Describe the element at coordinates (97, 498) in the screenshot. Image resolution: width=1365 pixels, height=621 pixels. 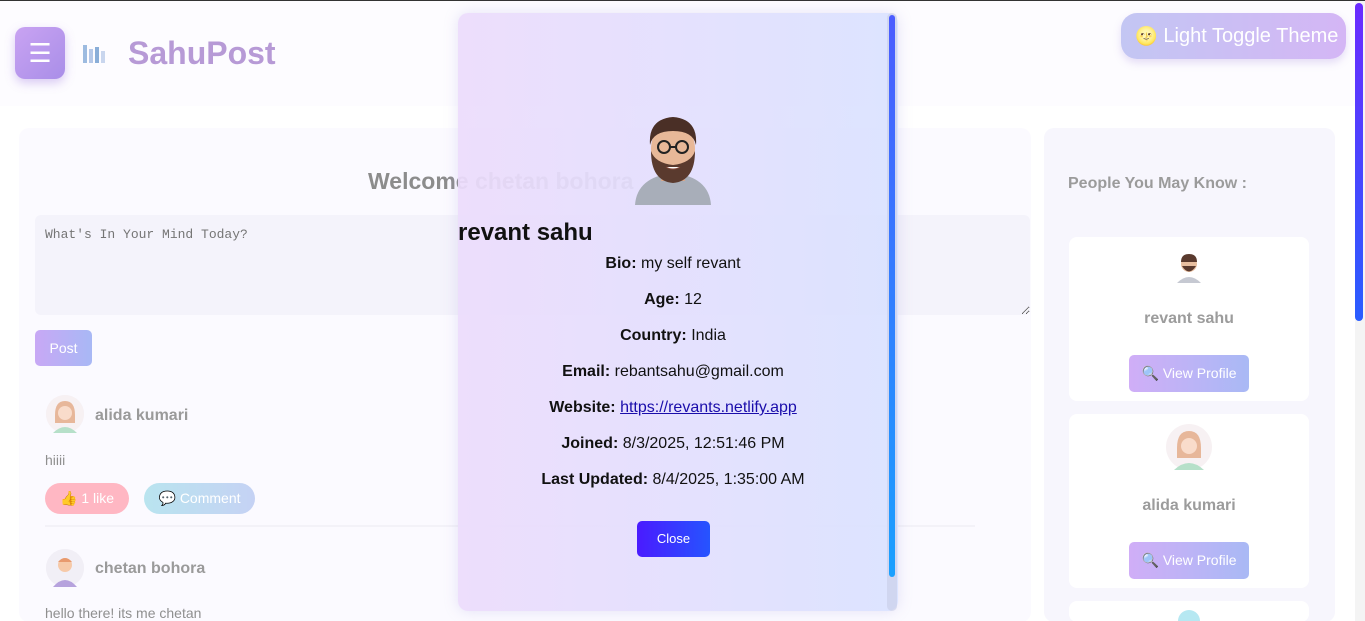
I see `like-count: 1 like` at that location.